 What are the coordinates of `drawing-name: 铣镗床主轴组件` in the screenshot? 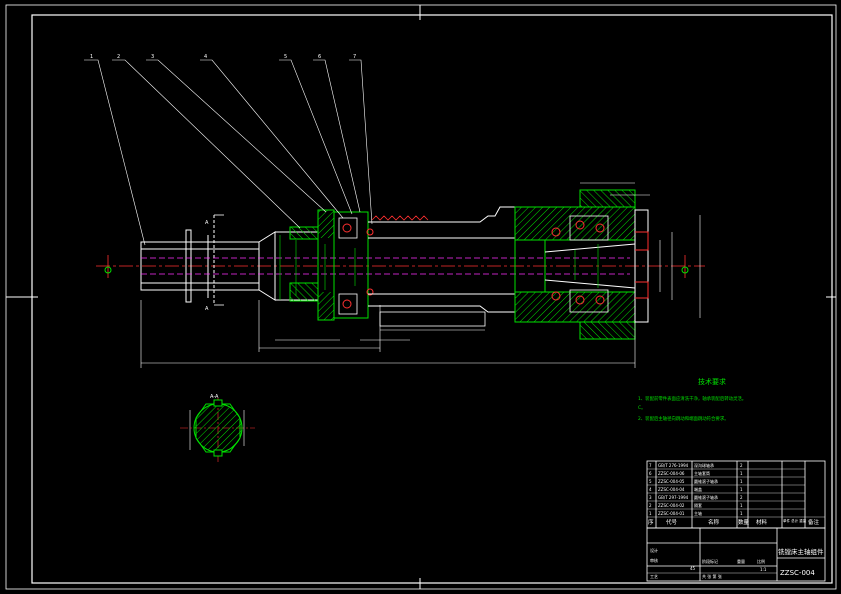 It's located at (801, 551).